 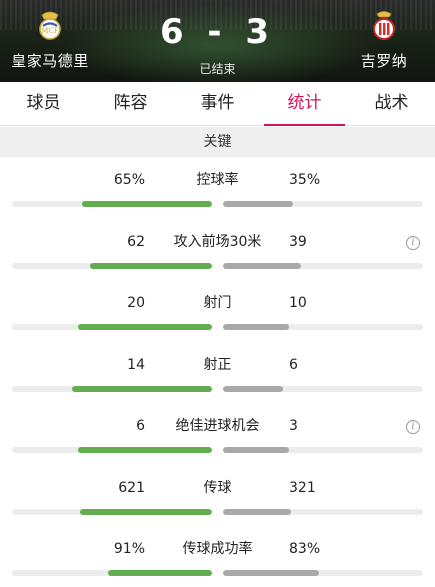 I want to click on tab-bar: 球员 阵容 事件 统计 战术, so click(x=217, y=104).